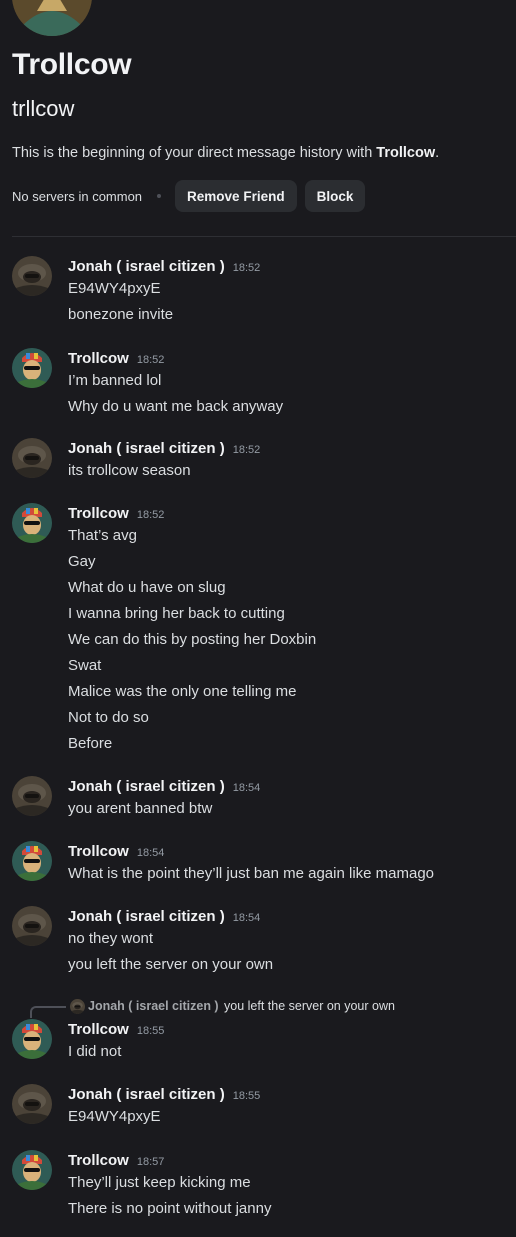 Image resolution: width=516 pixels, height=1237 pixels. What do you see at coordinates (159, 196) in the screenshot?
I see `separator-dot` at bounding box center [159, 196].